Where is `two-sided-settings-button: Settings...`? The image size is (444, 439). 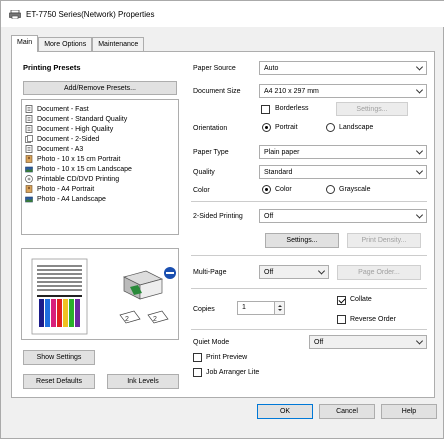 two-sided-settings-button: Settings... is located at coordinates (302, 240).